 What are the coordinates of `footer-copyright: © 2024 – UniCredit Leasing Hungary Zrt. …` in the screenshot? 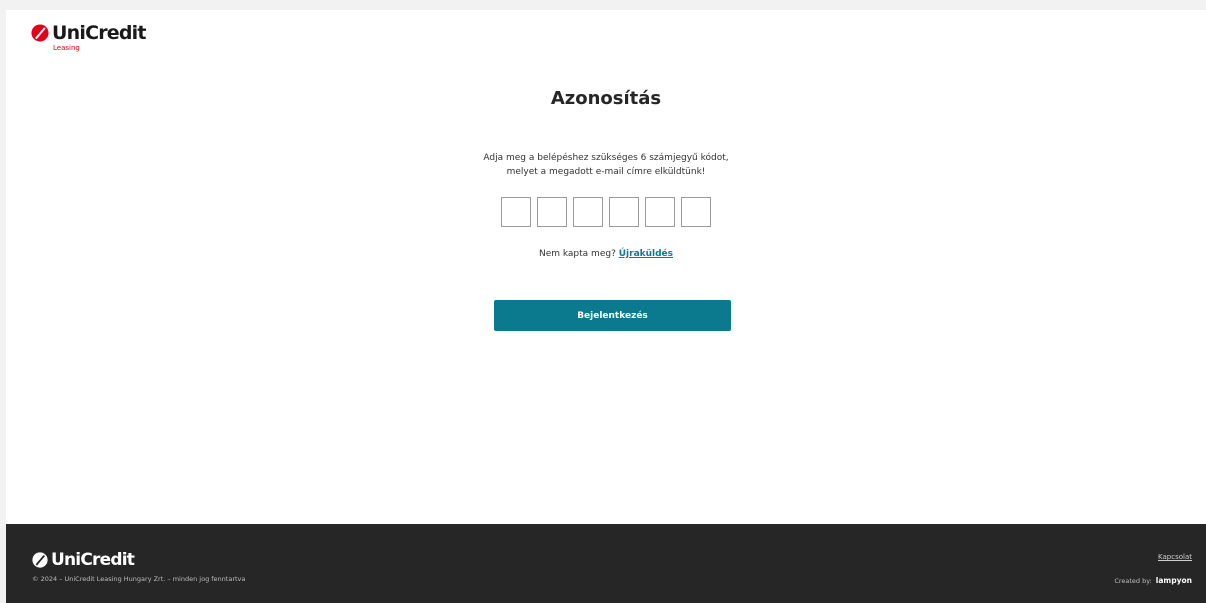 It's located at (139, 579).